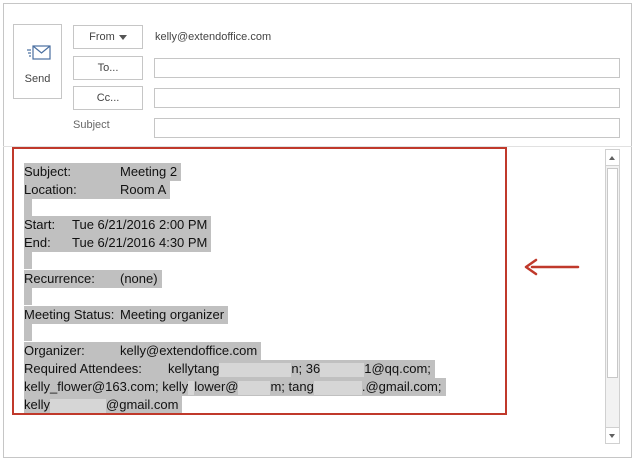 This screenshot has height=462, width=636. What do you see at coordinates (122, 37) in the screenshot?
I see `chevron-down-icon` at bounding box center [122, 37].